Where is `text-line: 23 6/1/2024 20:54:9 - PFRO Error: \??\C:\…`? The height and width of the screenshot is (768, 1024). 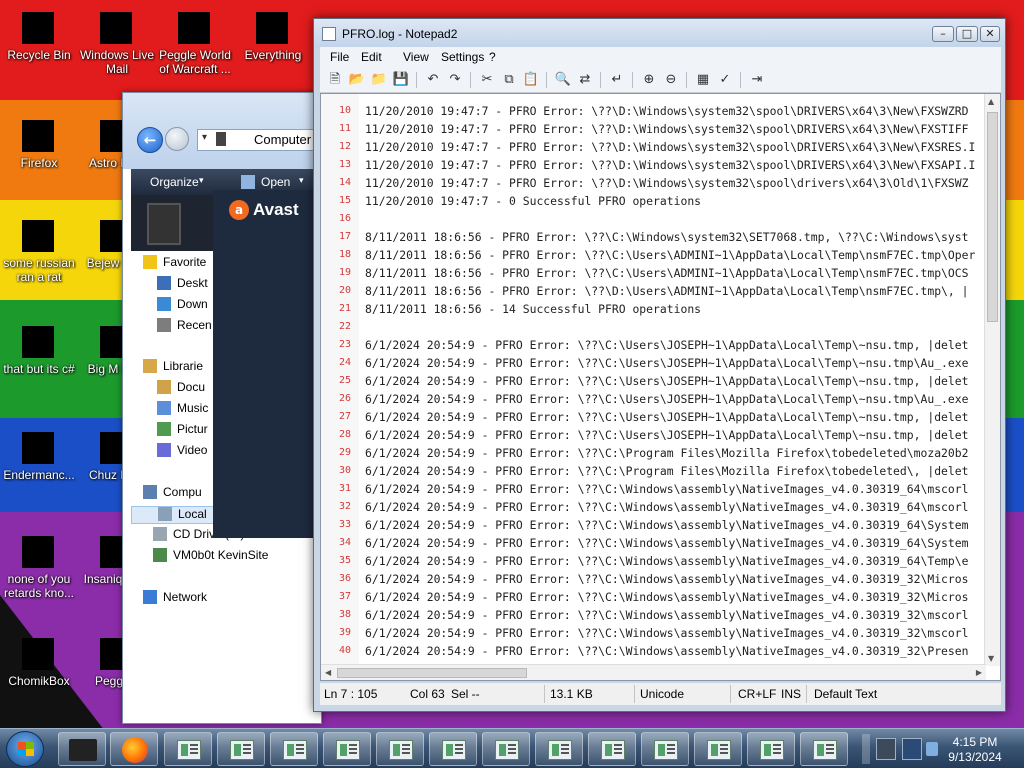 text-line: 23 6/1/2024 20:54:9 - PFRO Error: \??\C:\… is located at coordinates (653, 345).